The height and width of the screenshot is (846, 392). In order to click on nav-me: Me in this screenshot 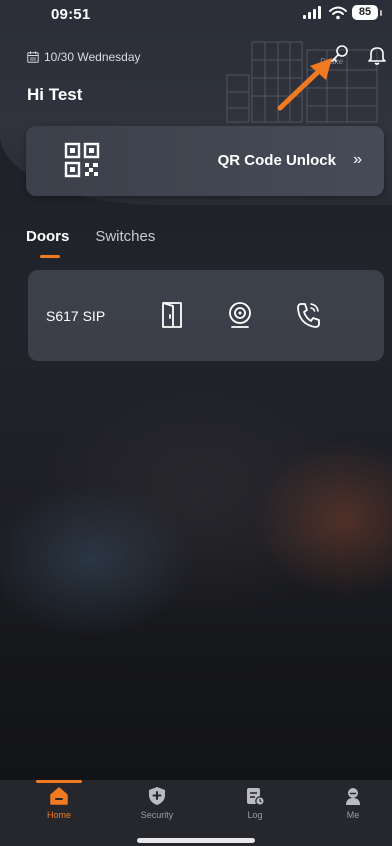, I will do `click(353, 803)`.